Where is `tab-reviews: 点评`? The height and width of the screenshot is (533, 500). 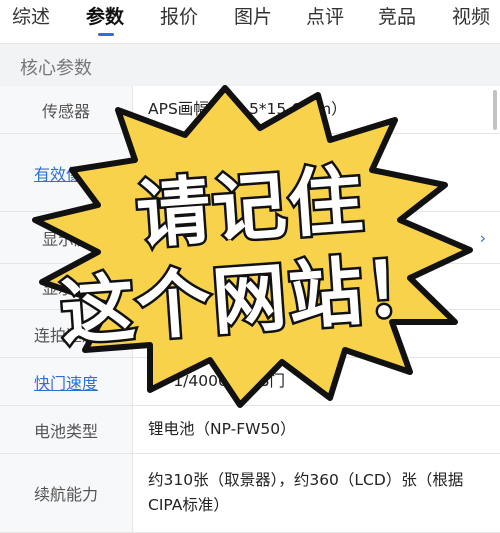 tab-reviews: 点评 is located at coordinates (325, 15).